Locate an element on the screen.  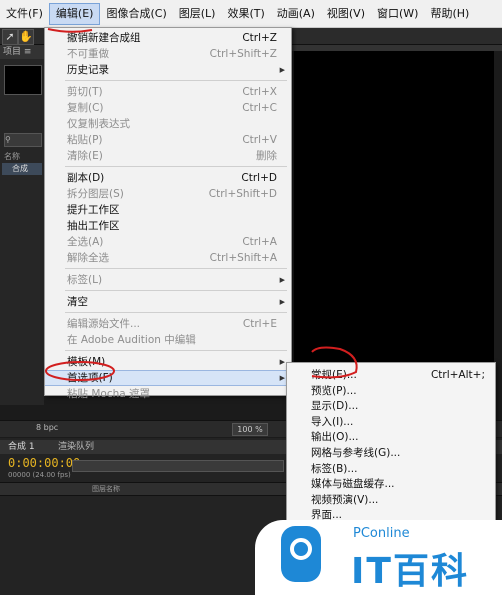
circle-general-mark is located at coordinates (334, 362).